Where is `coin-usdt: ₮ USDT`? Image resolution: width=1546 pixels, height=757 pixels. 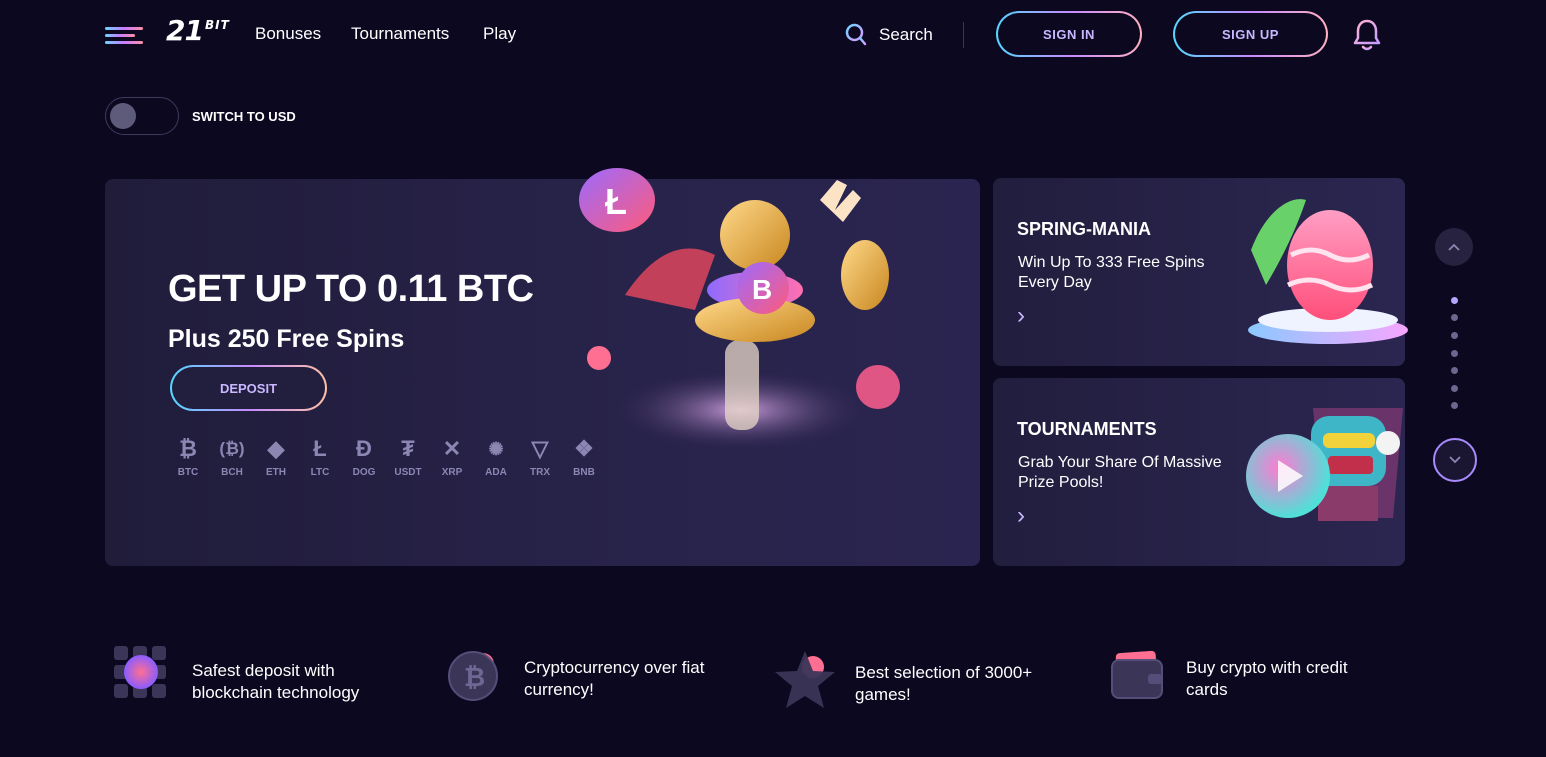 coin-usdt: ₮ USDT is located at coordinates (408, 457).